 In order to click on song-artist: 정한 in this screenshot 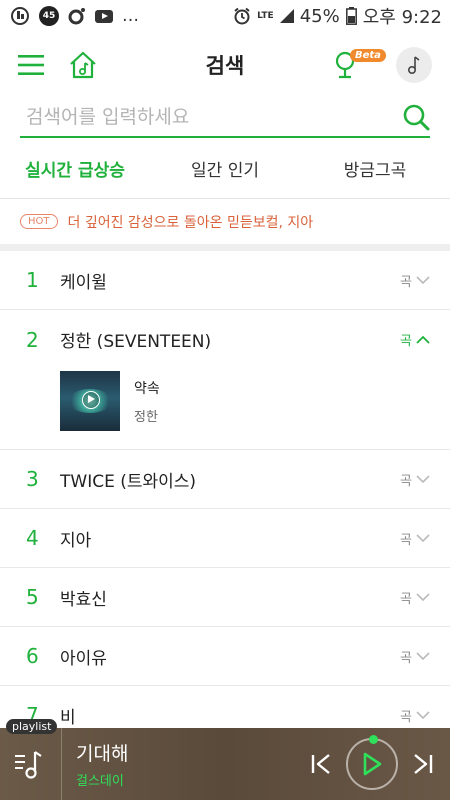, I will do `click(146, 417)`.